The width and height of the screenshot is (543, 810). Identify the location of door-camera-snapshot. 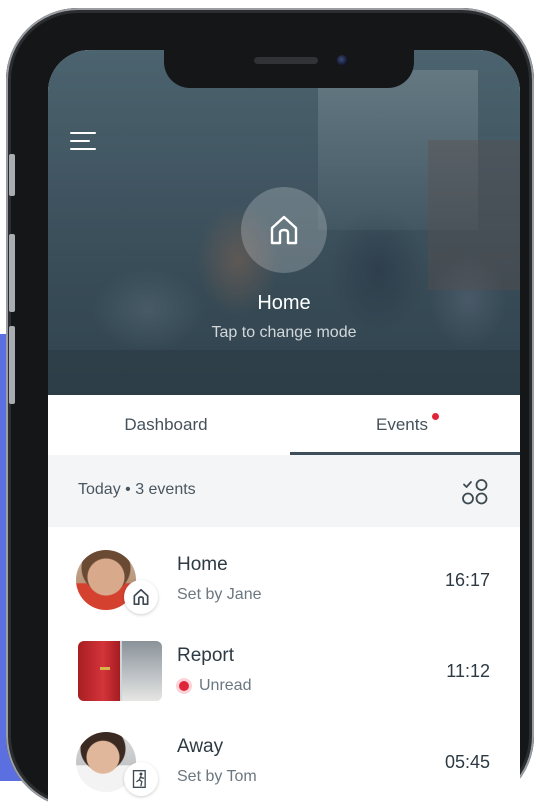
(120, 671).